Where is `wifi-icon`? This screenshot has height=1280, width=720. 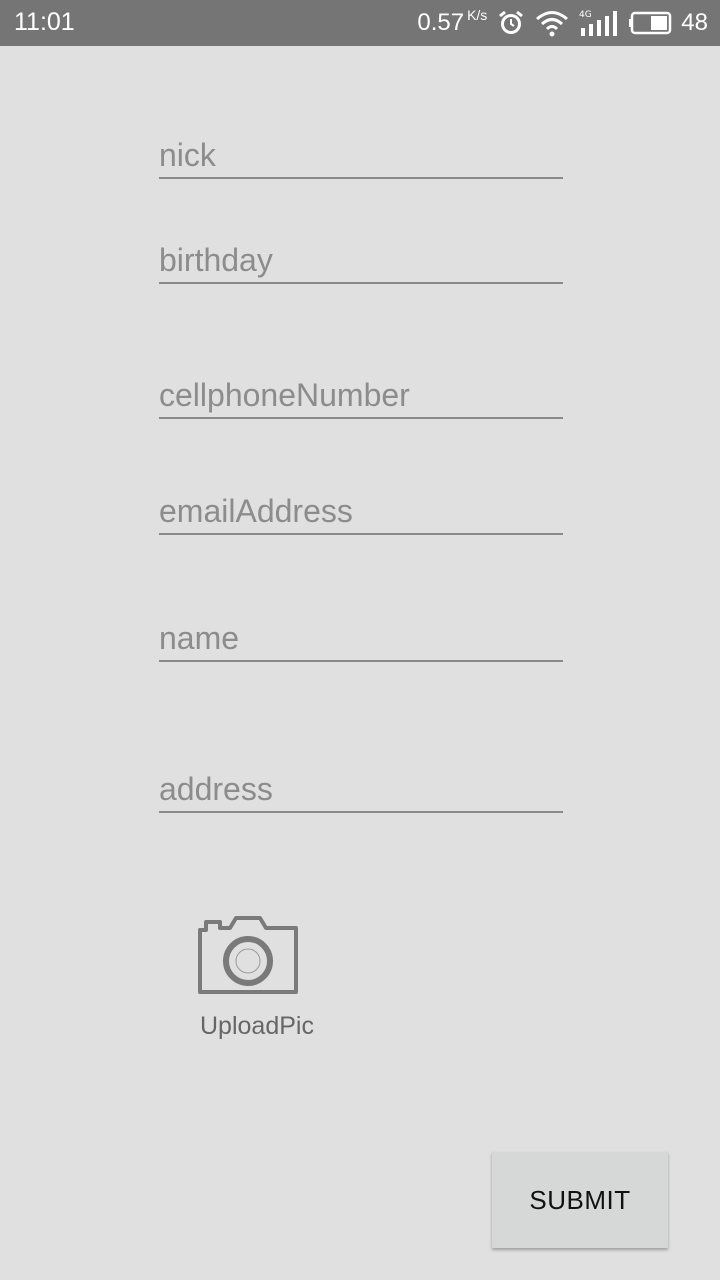 wifi-icon is located at coordinates (552, 23).